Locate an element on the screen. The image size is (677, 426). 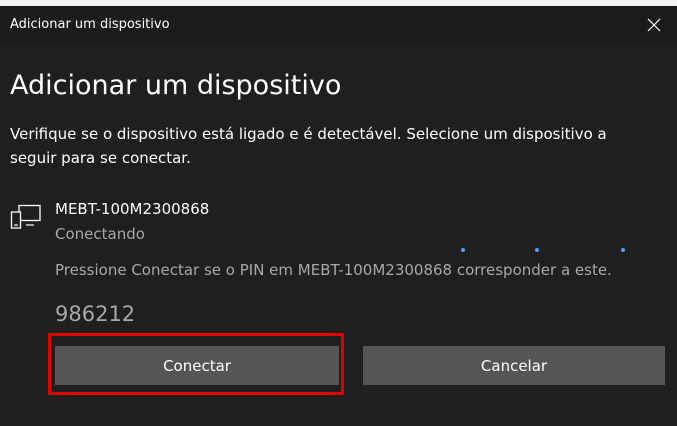
title-bar: Adicionar um dispositivo is located at coordinates (338, 25).